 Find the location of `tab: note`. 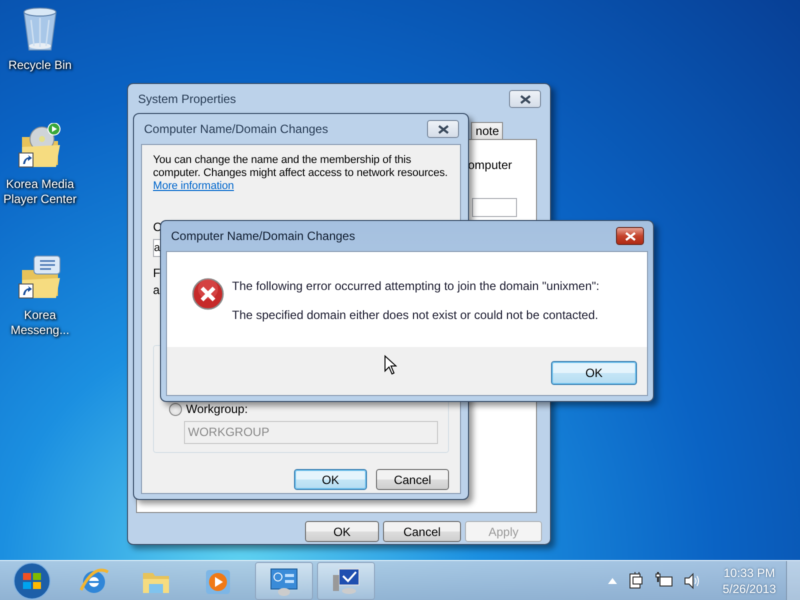

tab: note is located at coordinates (486, 130).